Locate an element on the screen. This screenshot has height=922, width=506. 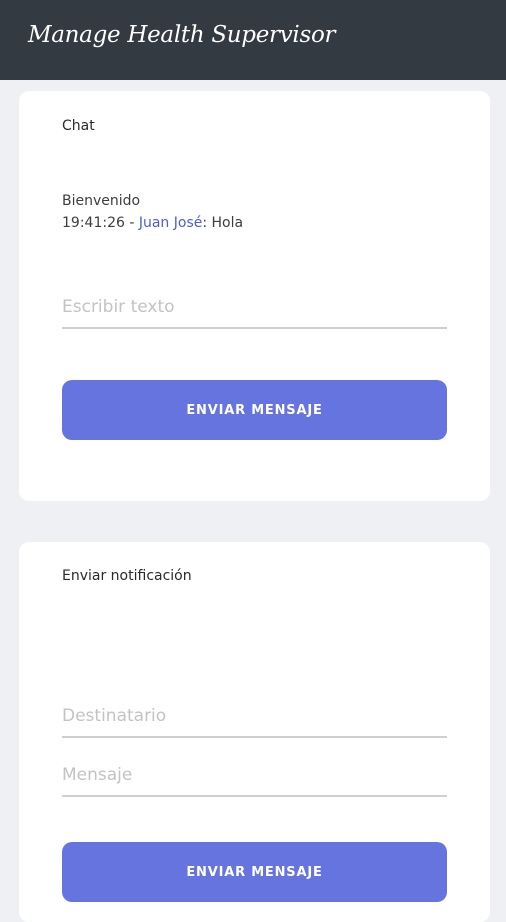
recipient-input is located at coordinates (254, 717).